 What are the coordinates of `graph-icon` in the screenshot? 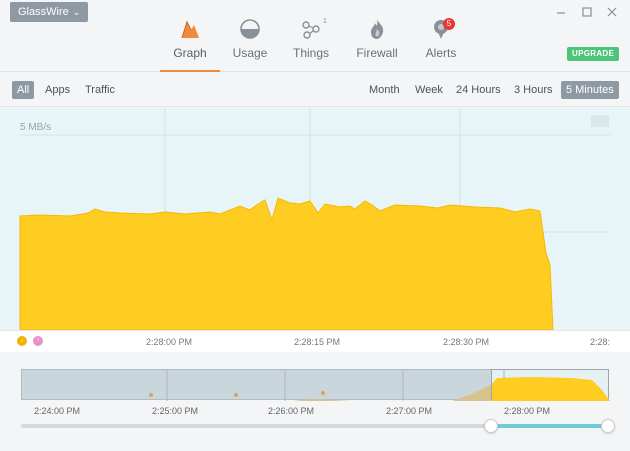 It's located at (190, 29).